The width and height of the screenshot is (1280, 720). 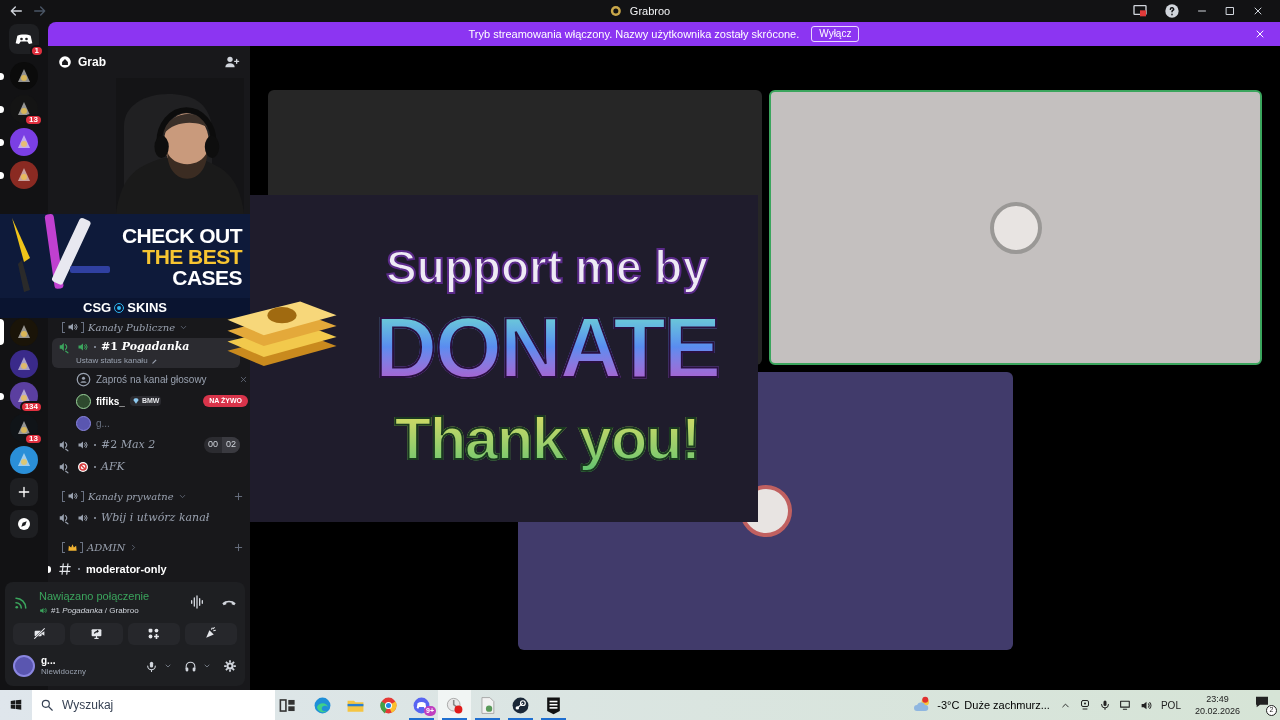 I want to click on maximize-icon, so click(x=1230, y=11).